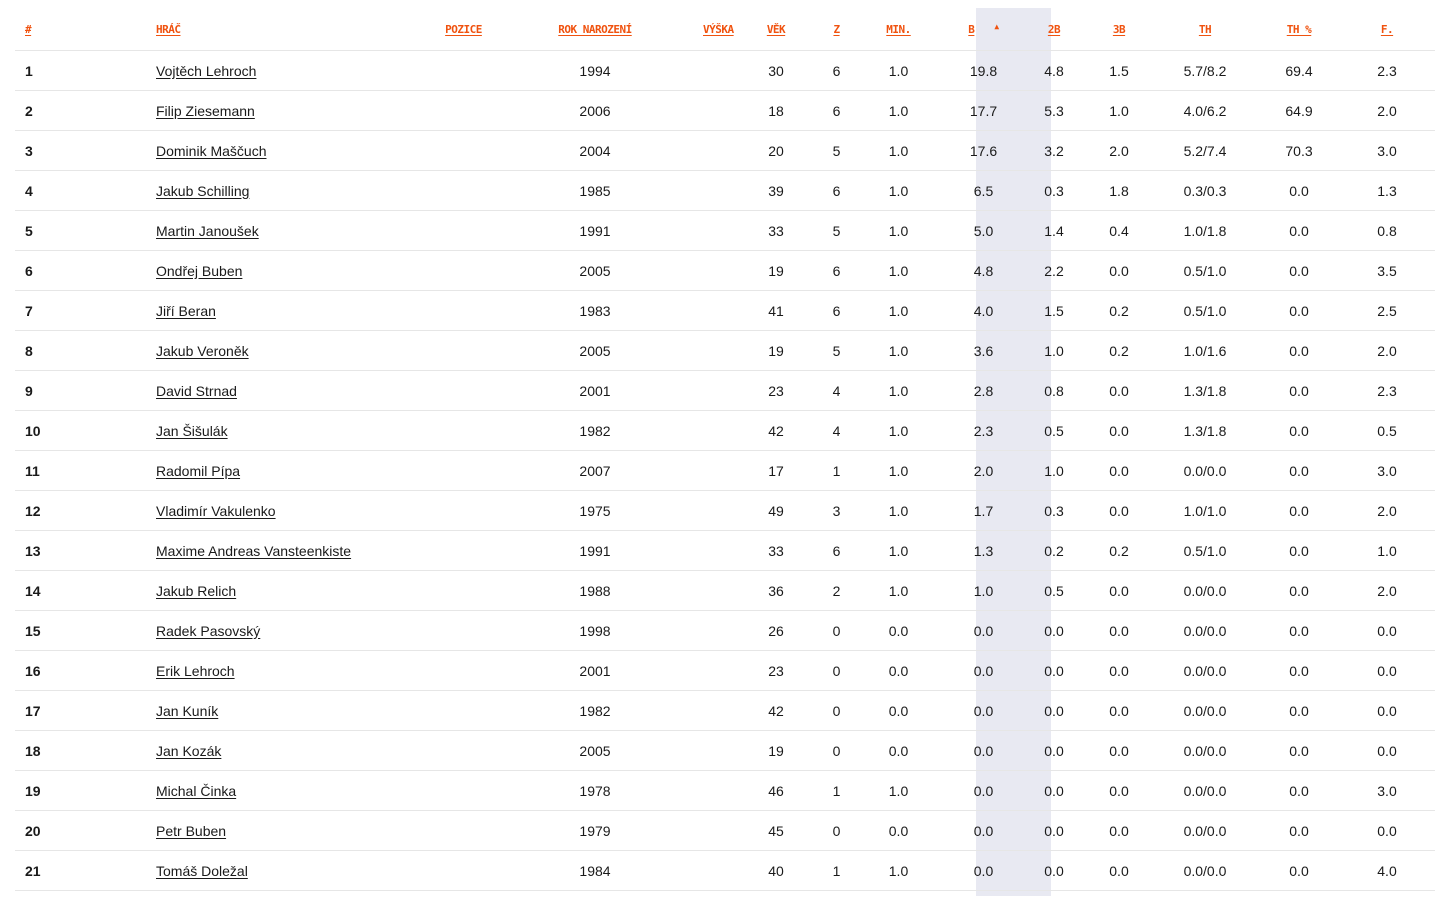  What do you see at coordinates (50, 29) in the screenshot?
I see `col-header-rank: #` at bounding box center [50, 29].